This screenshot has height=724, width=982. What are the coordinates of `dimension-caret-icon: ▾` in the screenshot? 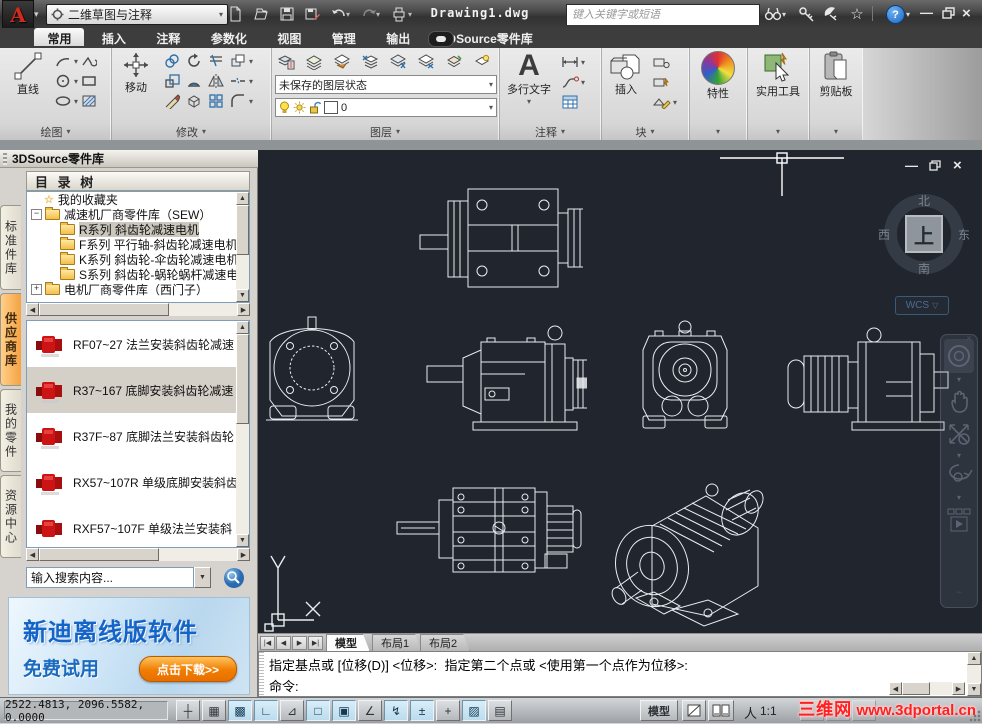 It's located at (583, 62).